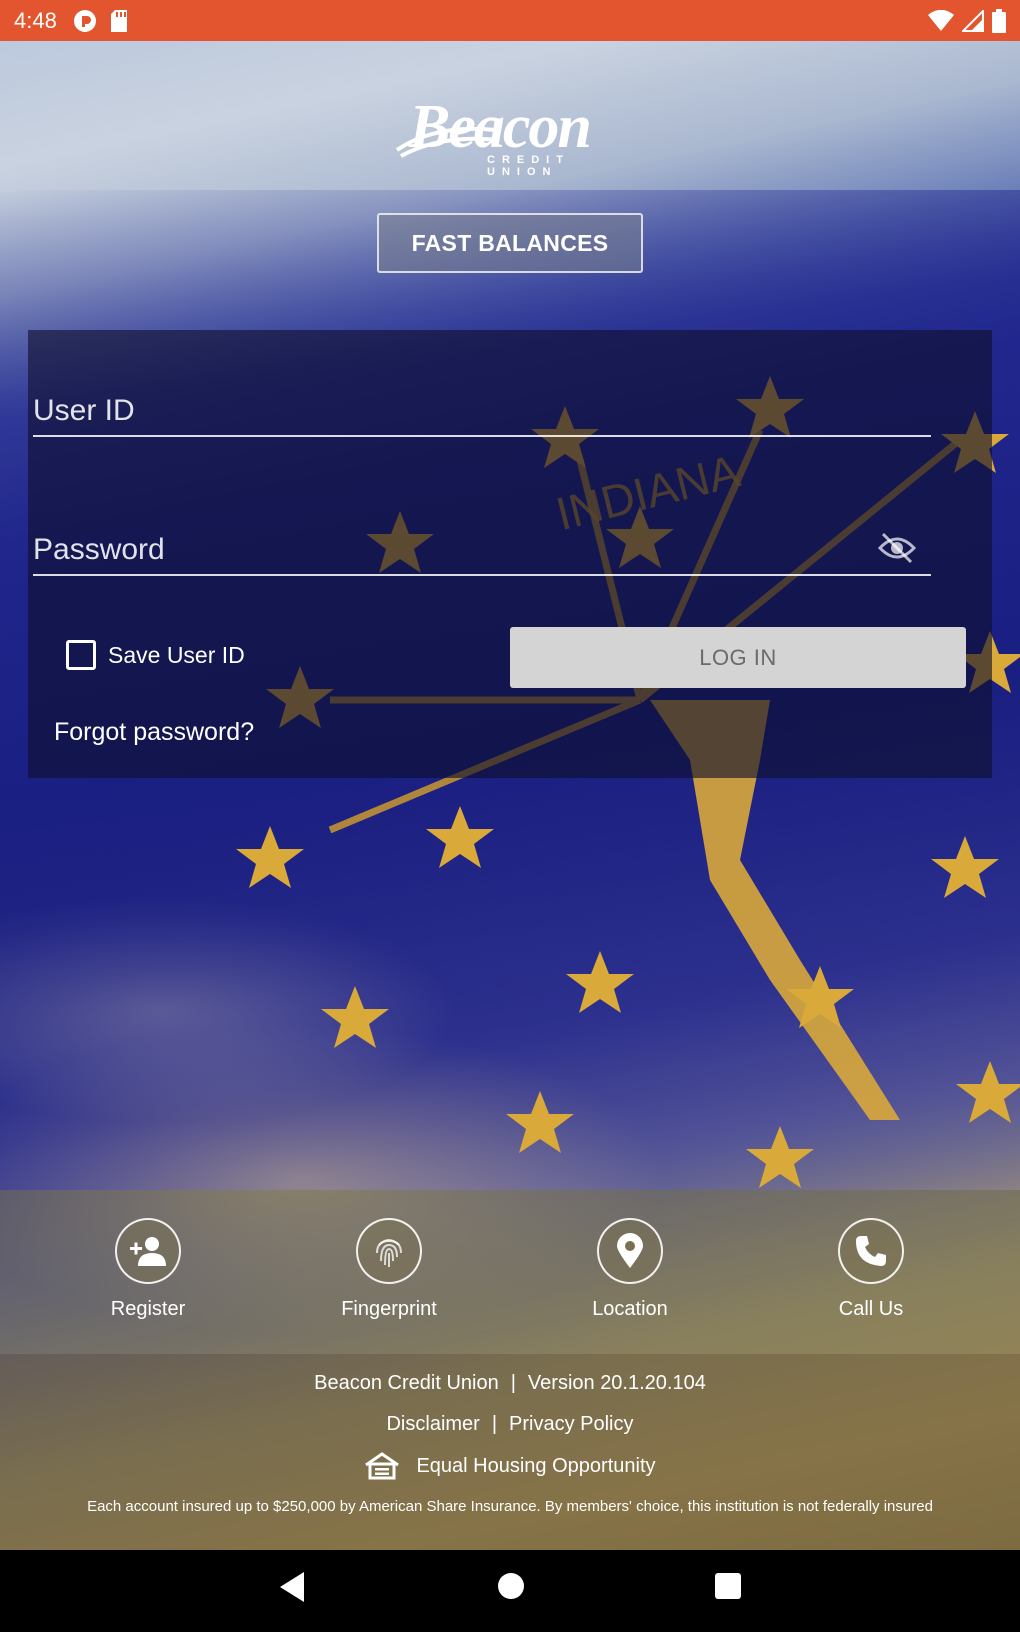 The width and height of the screenshot is (1020, 1632). Describe the element at coordinates (291, 1587) in the screenshot. I see `back-icon` at that location.